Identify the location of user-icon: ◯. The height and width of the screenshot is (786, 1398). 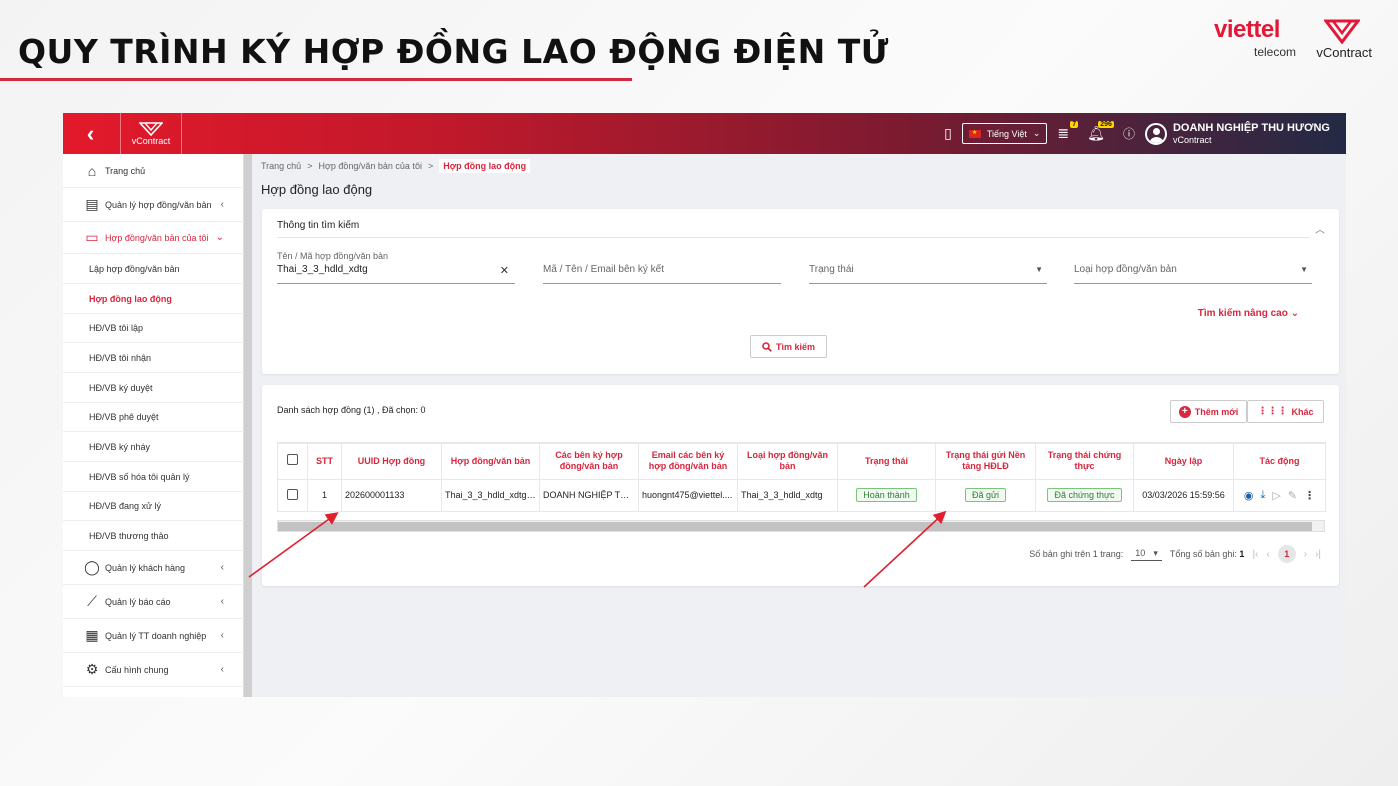
(92, 567).